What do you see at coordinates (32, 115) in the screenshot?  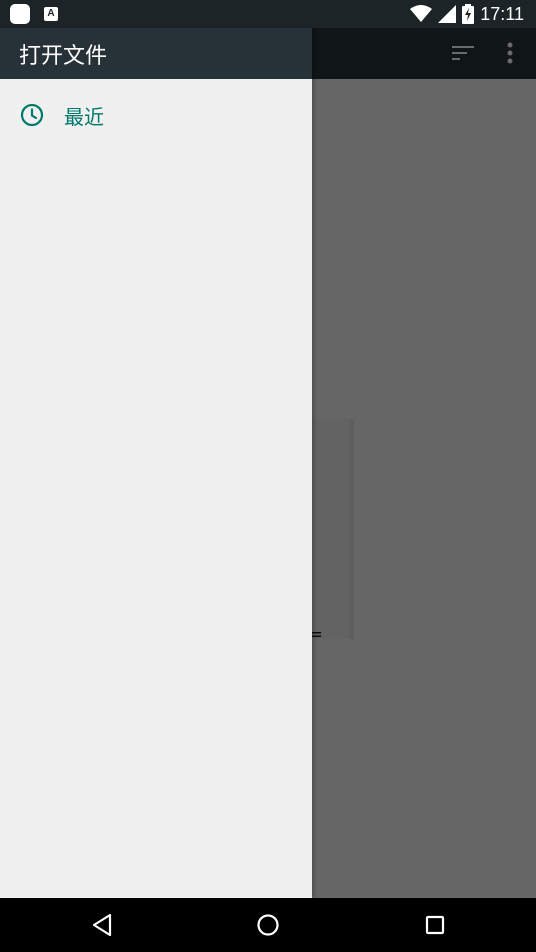 I see `clock-icon` at bounding box center [32, 115].